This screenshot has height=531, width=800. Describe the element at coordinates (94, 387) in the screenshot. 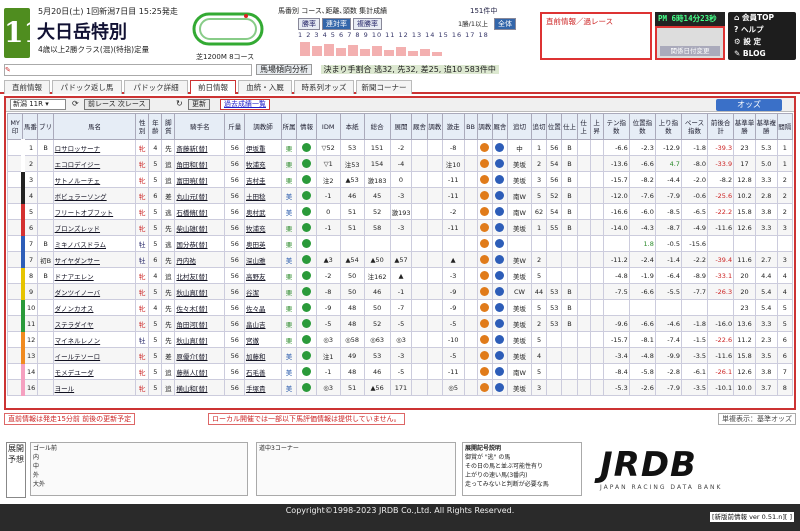

I see `horse-name: ヨール` at that location.